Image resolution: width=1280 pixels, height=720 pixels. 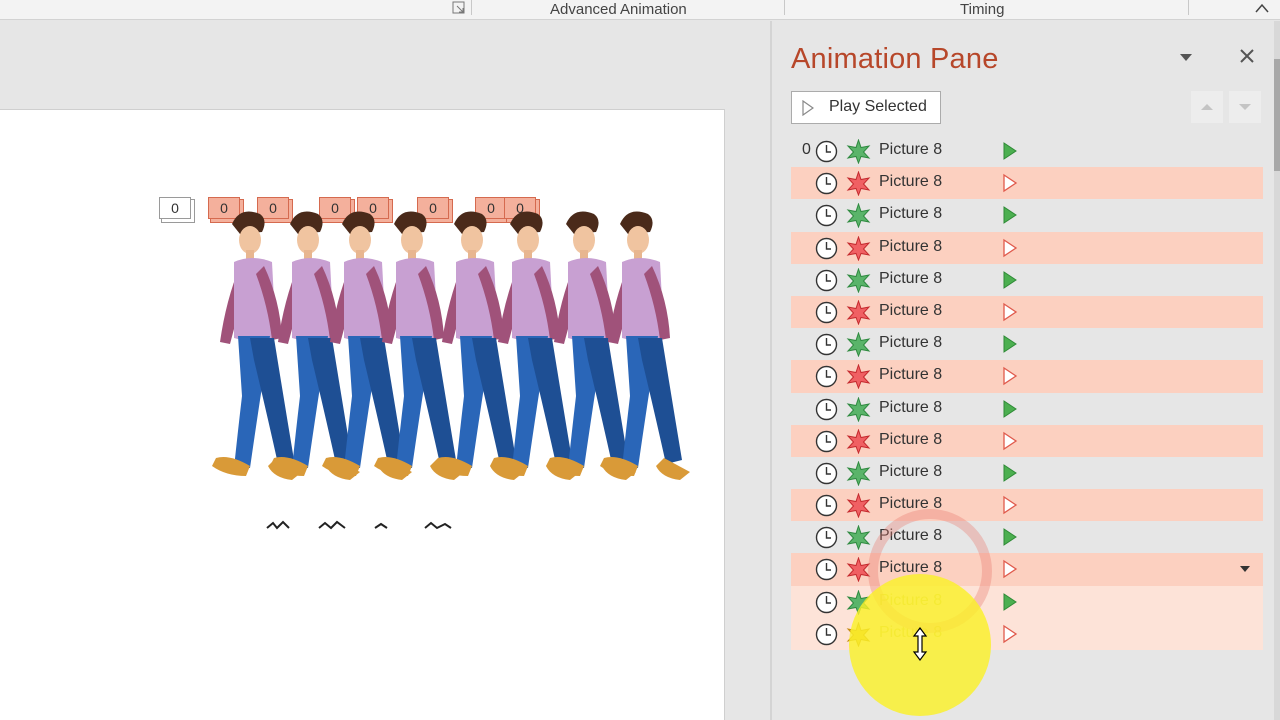 I want to click on move-up-button, so click(x=1207, y=107).